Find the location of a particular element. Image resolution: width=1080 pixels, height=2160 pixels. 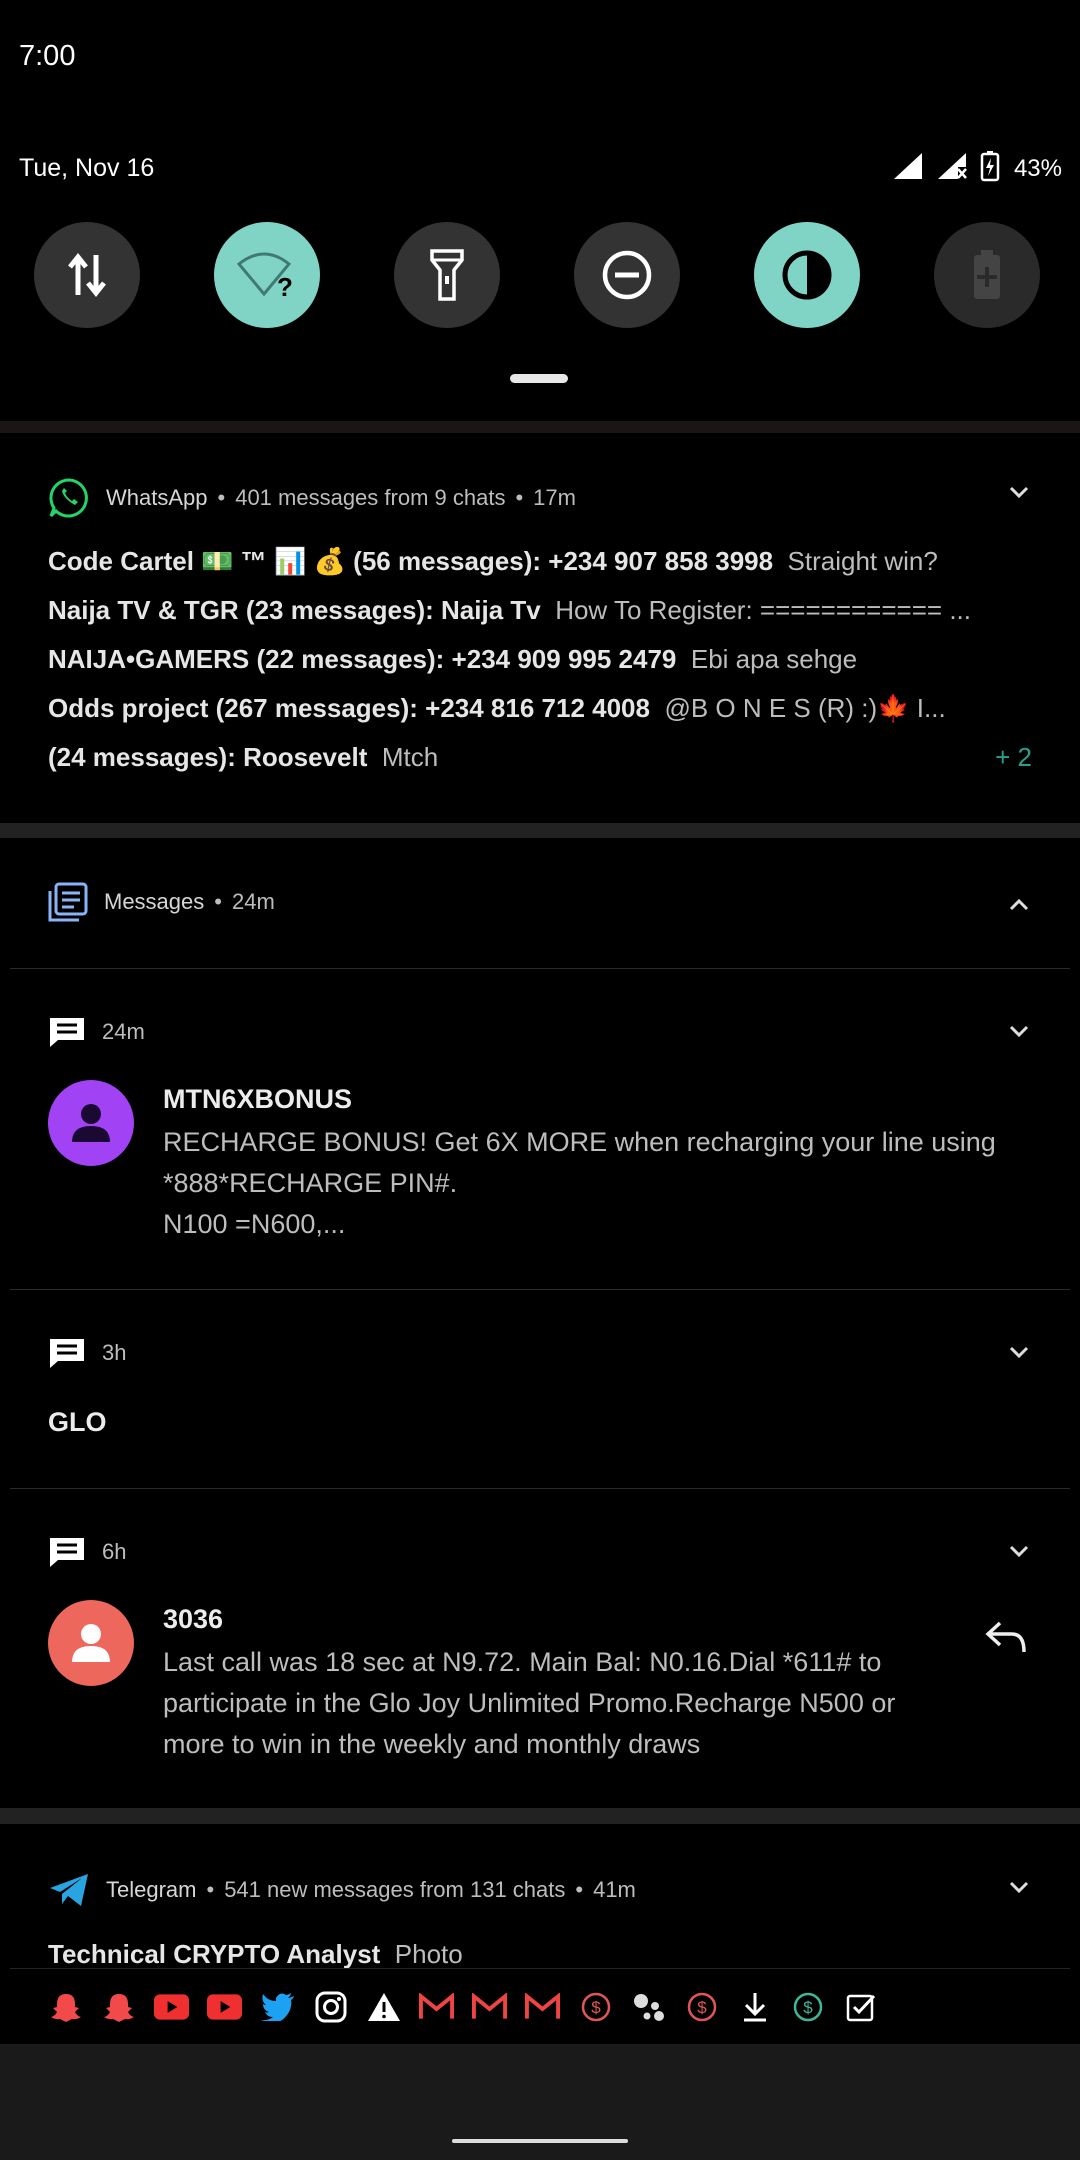

quick-settings-row: ? is located at coordinates (537, 275).